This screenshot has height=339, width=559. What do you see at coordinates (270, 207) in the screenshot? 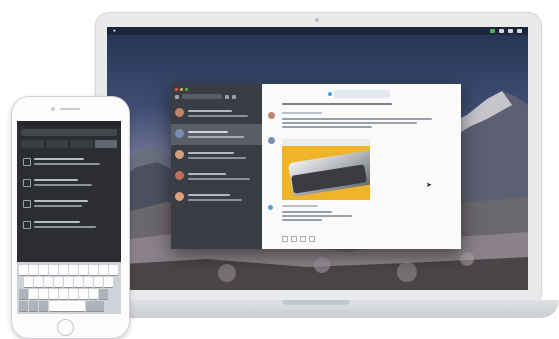
I see `avatar` at bounding box center [270, 207].